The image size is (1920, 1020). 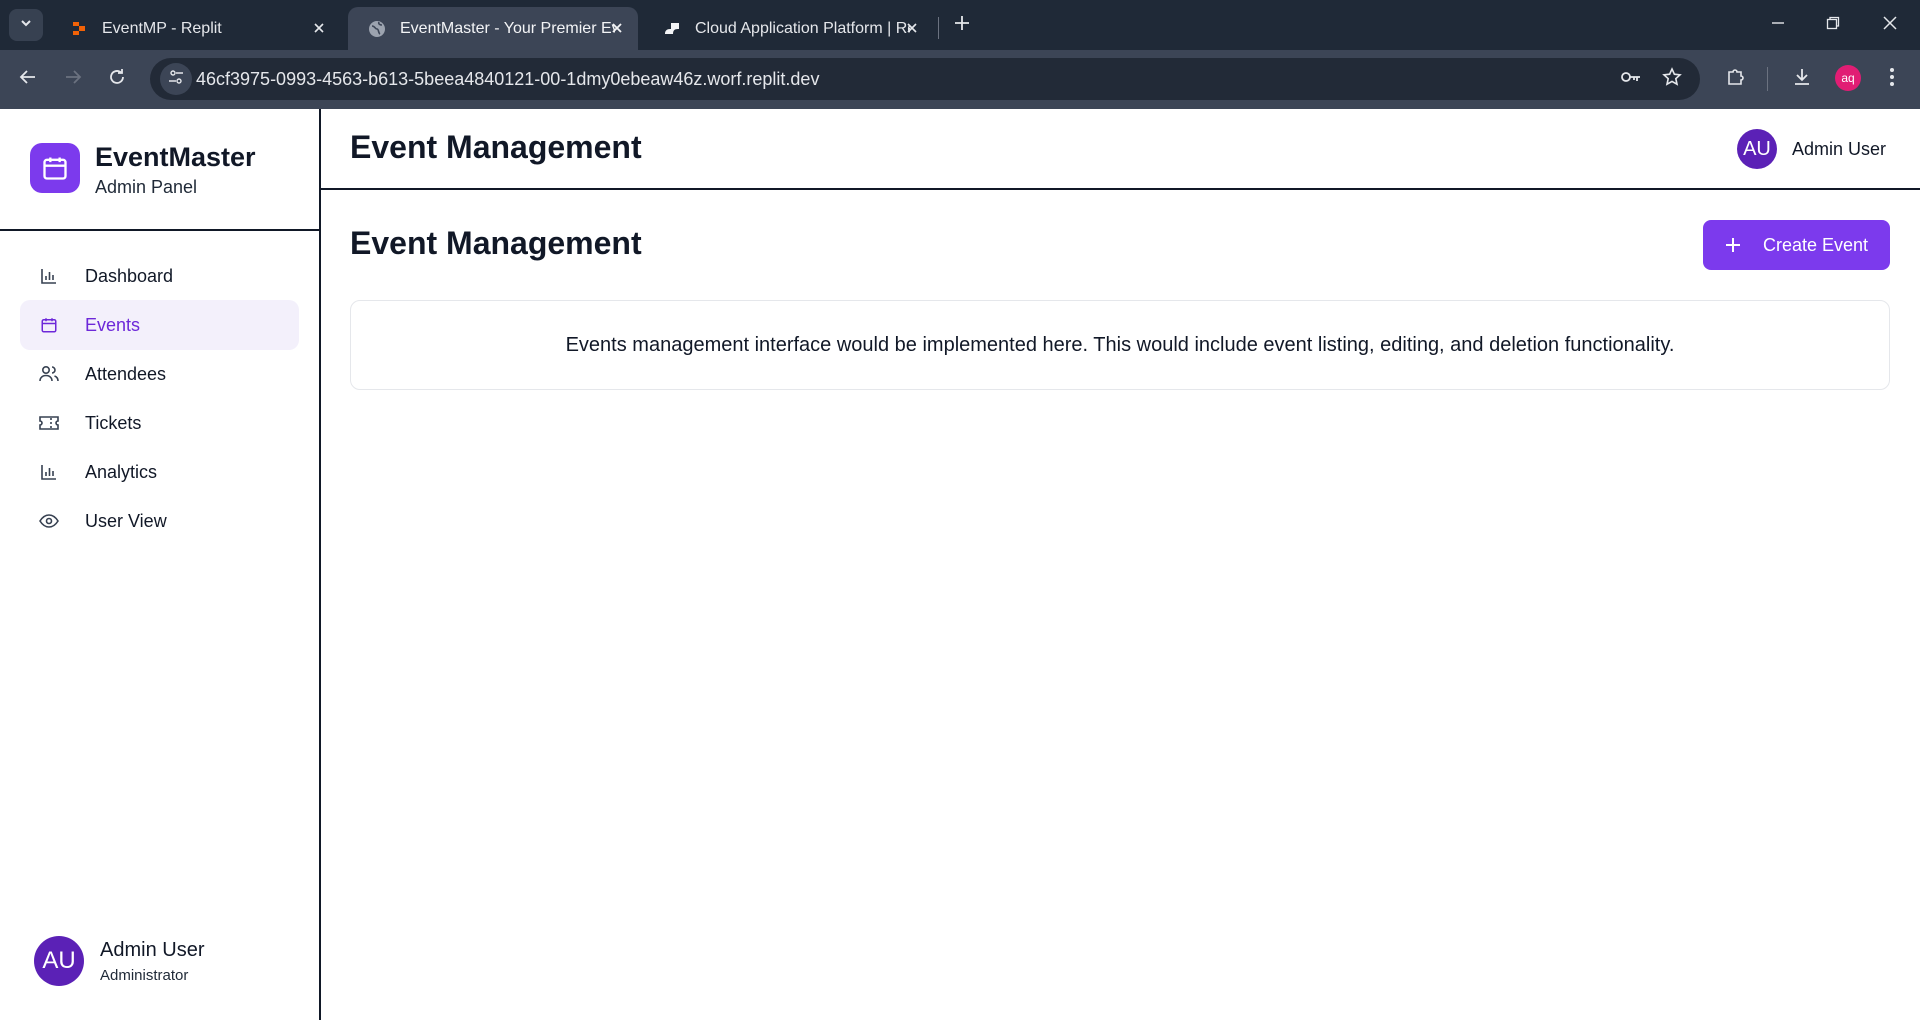 What do you see at coordinates (496, 243) in the screenshot?
I see `page-title: Event Management` at bounding box center [496, 243].